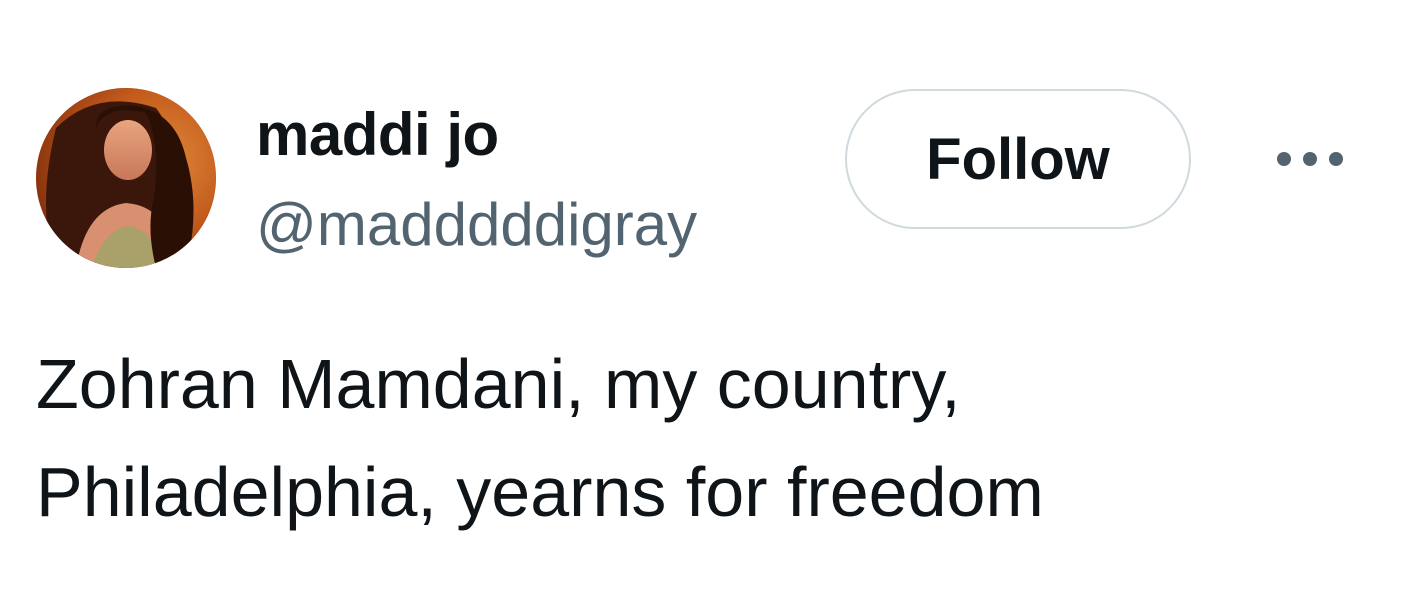 The height and width of the screenshot is (611, 1405). What do you see at coordinates (476, 225) in the screenshot?
I see `user-handle: @madddddigray` at bounding box center [476, 225].